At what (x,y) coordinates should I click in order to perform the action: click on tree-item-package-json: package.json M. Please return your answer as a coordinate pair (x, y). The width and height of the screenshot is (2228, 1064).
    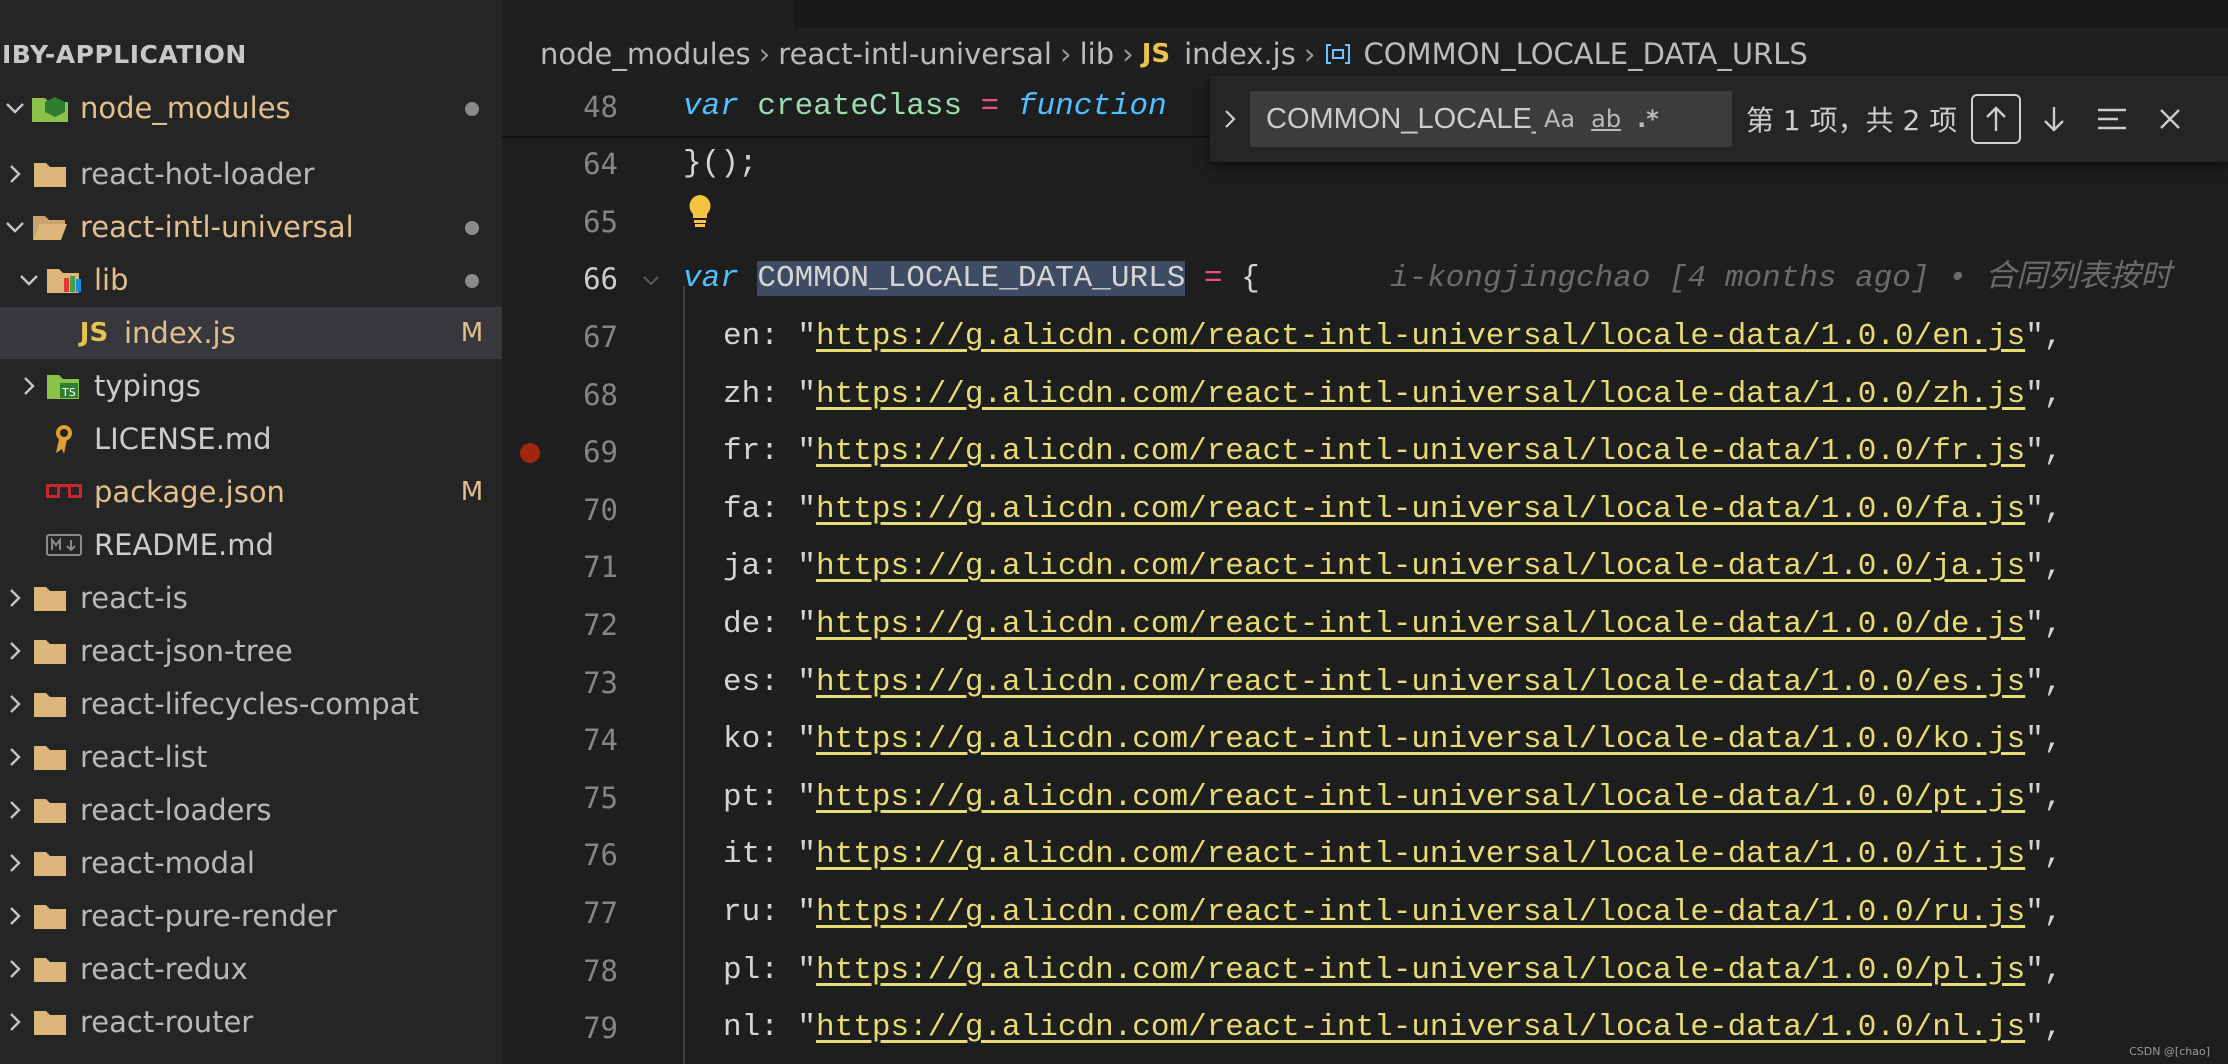
    Looking at the image, I should click on (251, 492).